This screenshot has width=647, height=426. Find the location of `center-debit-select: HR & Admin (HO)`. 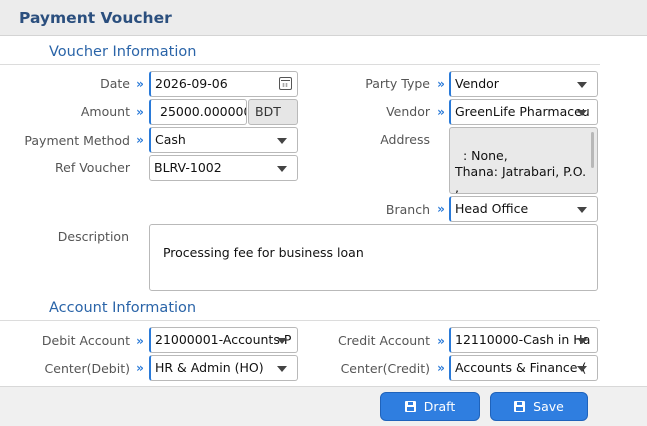

center-debit-select: HR & Admin (HO) is located at coordinates (223, 368).